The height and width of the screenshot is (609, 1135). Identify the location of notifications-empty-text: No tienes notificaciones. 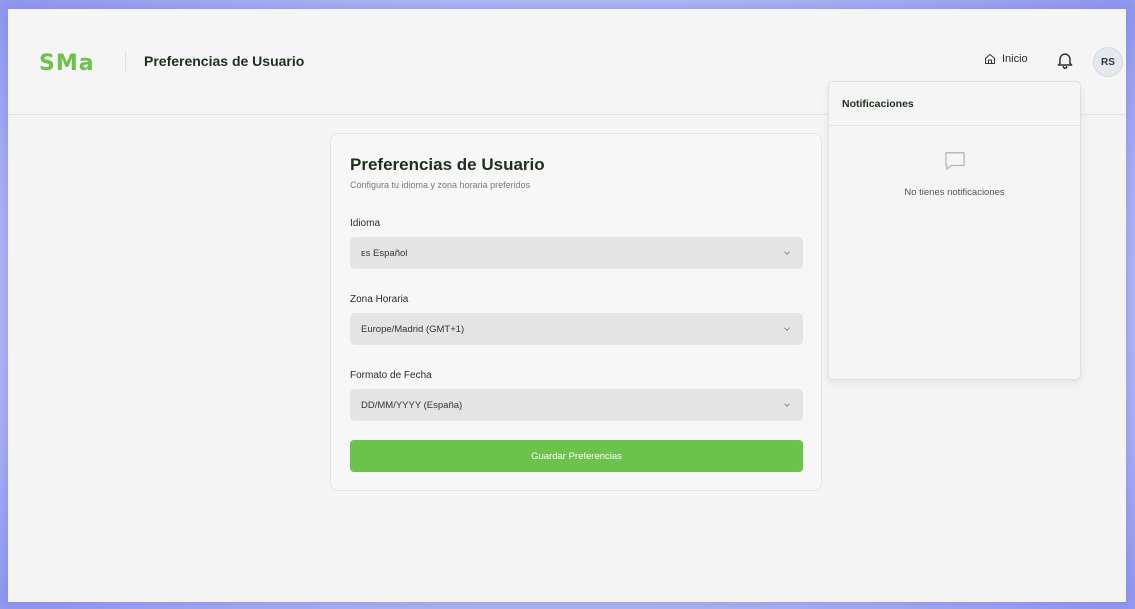
(954, 192).